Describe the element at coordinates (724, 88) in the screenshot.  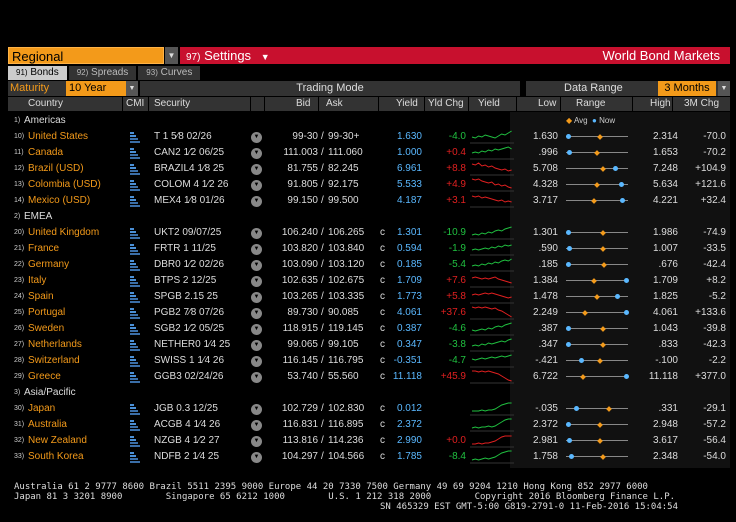
I see `range-dropdown-icon: ▼` at that location.